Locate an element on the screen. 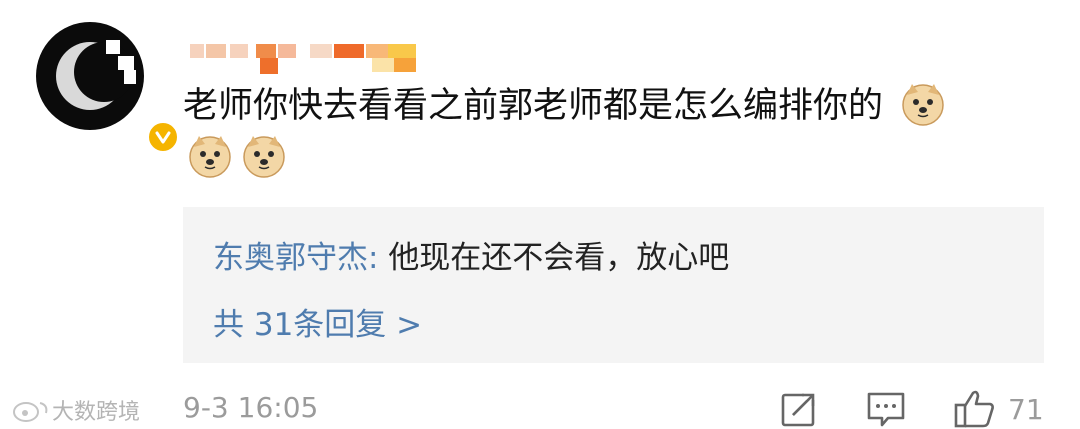 This screenshot has width=1080, height=429. avatar is located at coordinates (108, 88).